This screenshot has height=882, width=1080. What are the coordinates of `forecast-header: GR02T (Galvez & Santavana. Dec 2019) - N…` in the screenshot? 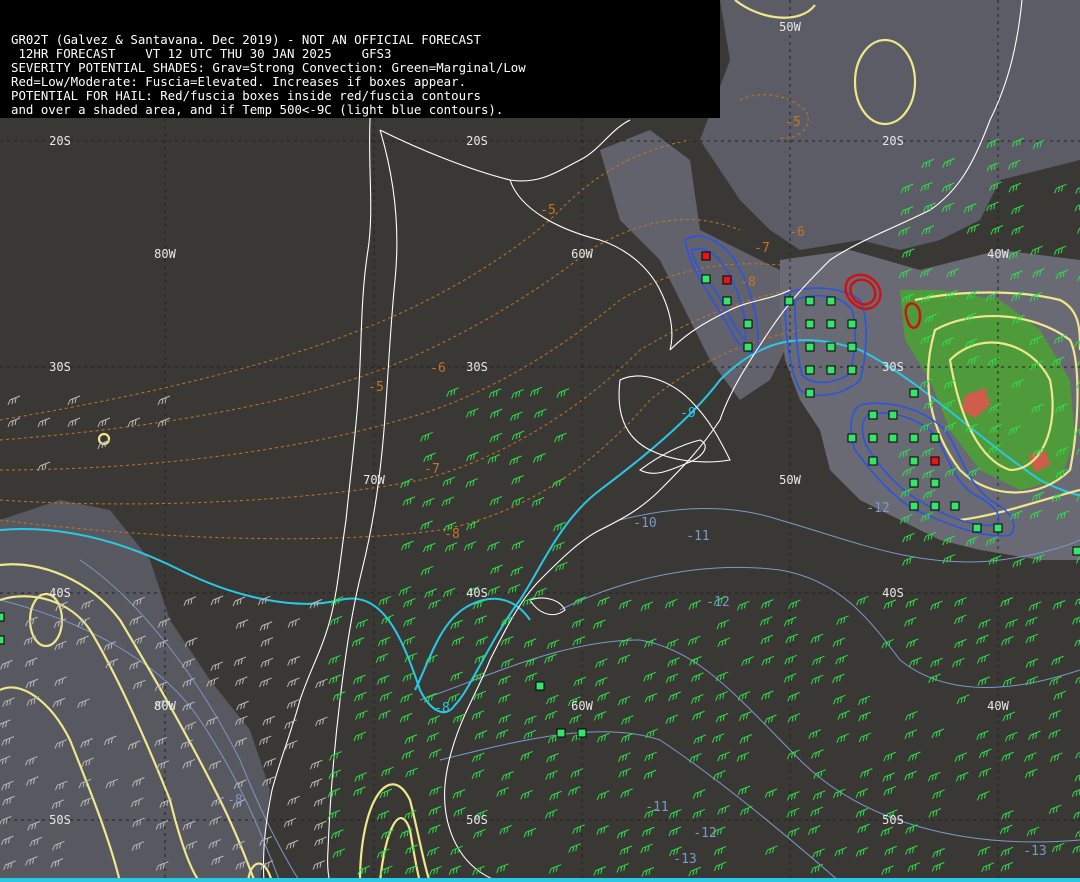 It's located at (360, 59).